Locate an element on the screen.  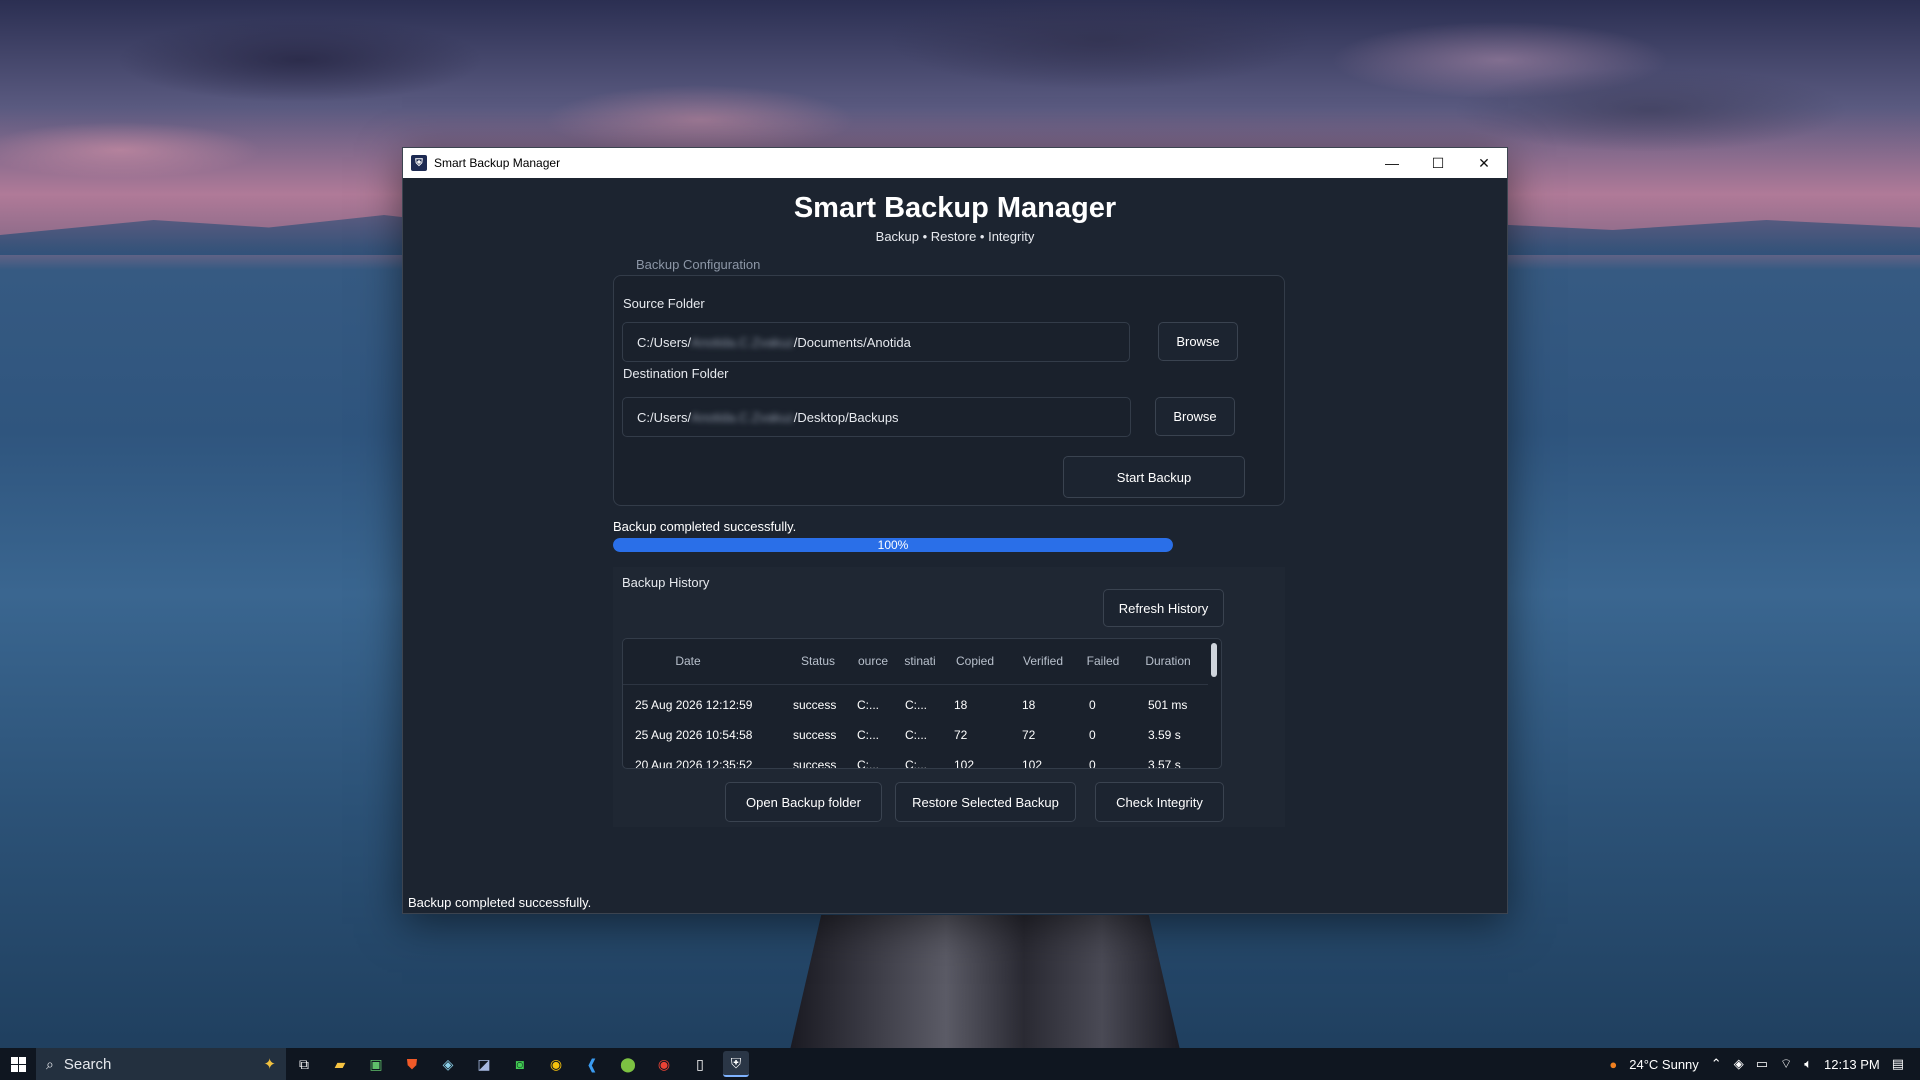
progress-percent-label: 100% is located at coordinates (893, 545).